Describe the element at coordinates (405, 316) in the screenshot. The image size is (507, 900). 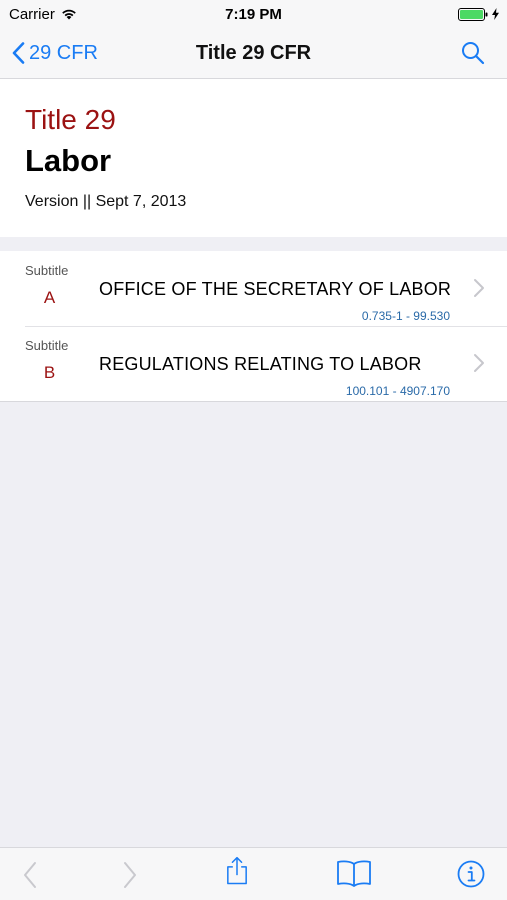
I see `subtitle-range: 0.735-1 - 99.530` at that location.